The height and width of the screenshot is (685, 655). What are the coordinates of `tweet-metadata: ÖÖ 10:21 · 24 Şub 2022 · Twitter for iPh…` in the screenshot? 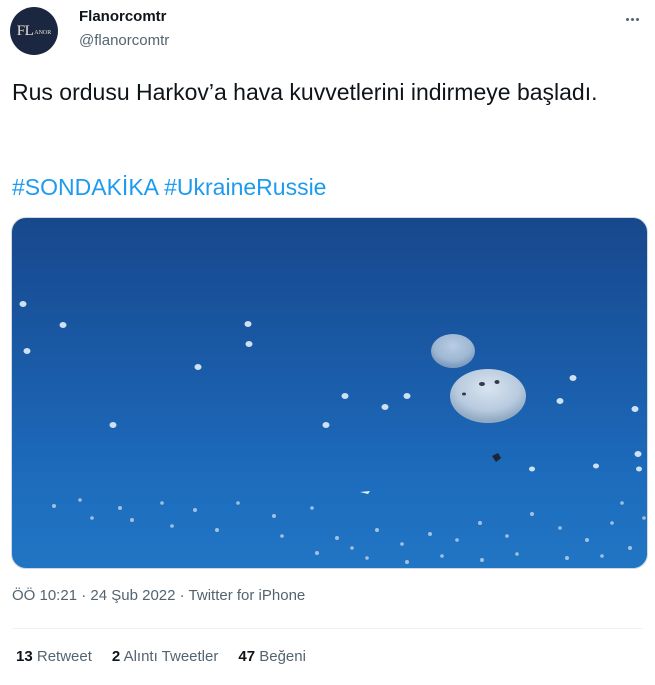 It's located at (158, 595).